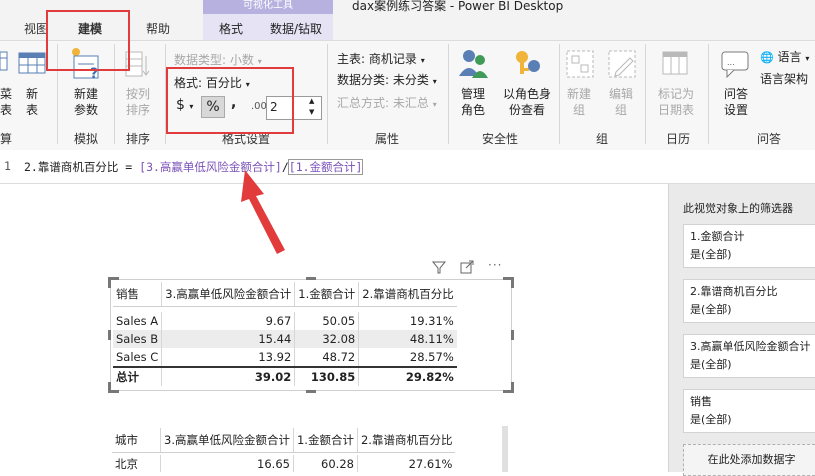  Describe the element at coordinates (138, 294) in the screenshot. I see `column-header: 销售` at that location.